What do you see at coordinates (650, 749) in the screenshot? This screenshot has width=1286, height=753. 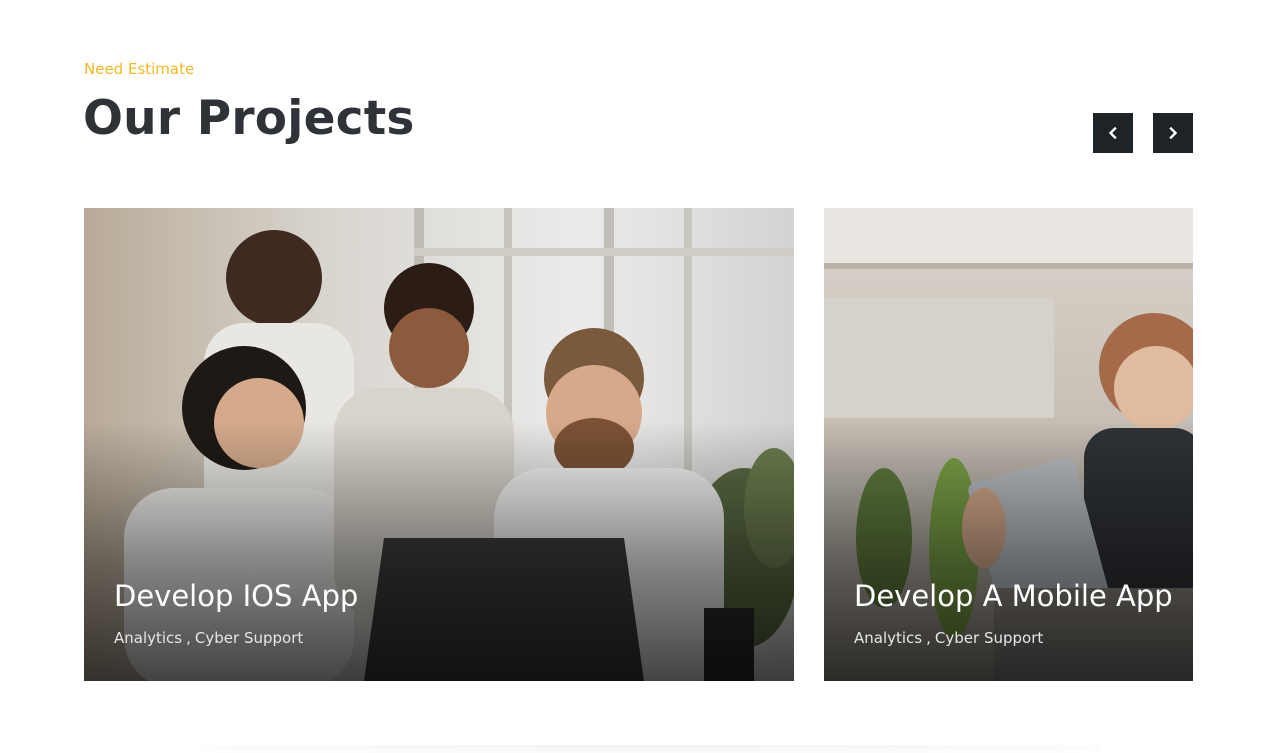 I see `section-divider-shadow` at bounding box center [650, 749].